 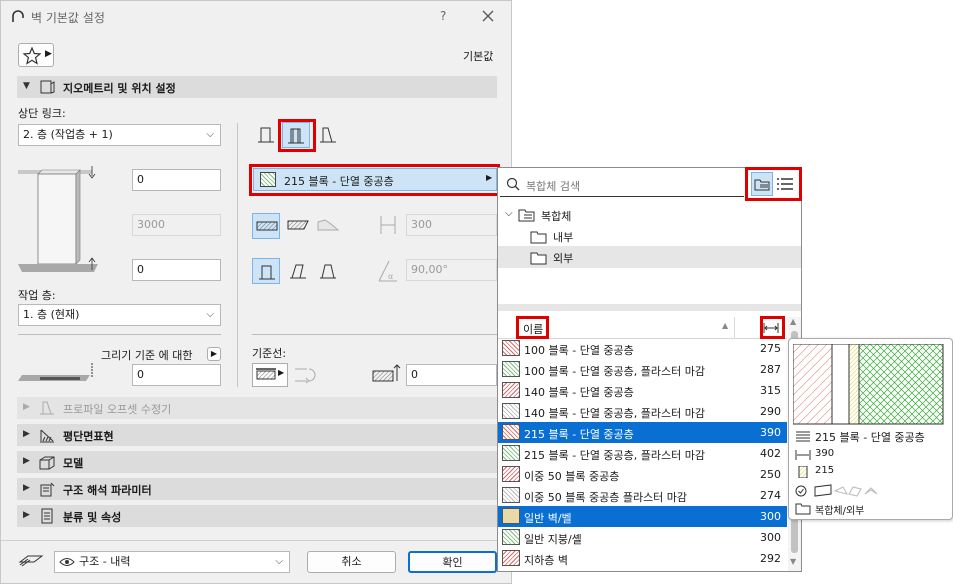 I want to click on help-button: ?, so click(x=443, y=16).